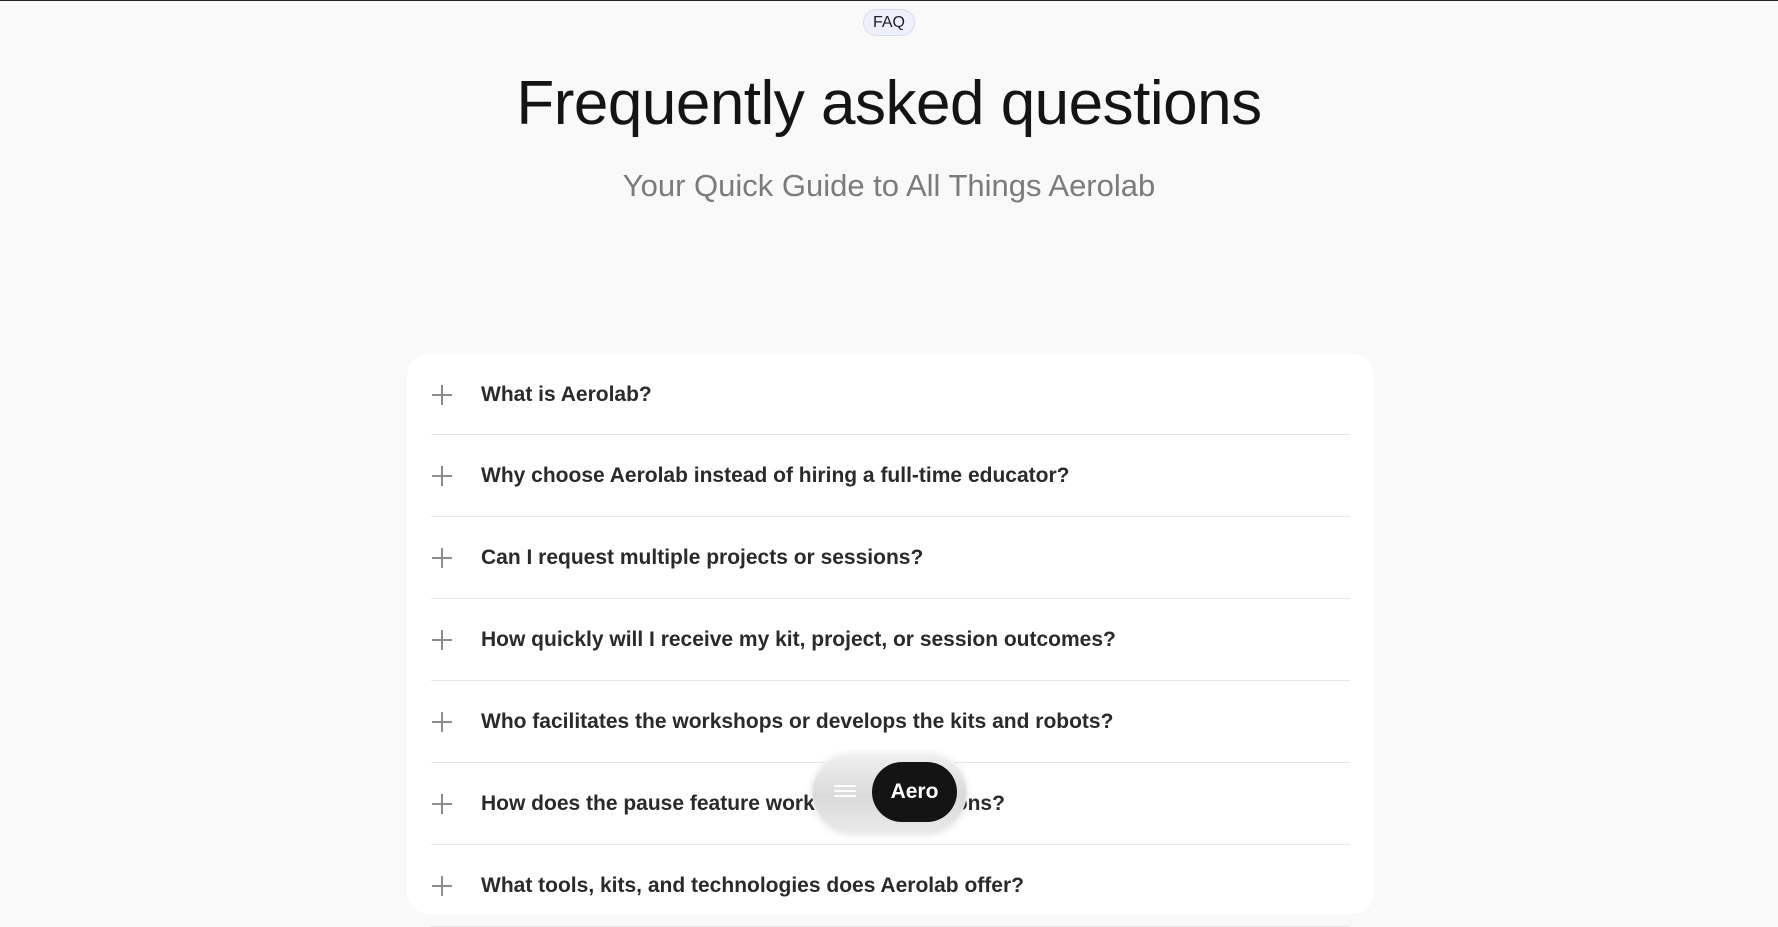 The width and height of the screenshot is (1778, 927). I want to click on page-subtitle: Your Quick Guide to All Things Aerolab, so click(889, 185).